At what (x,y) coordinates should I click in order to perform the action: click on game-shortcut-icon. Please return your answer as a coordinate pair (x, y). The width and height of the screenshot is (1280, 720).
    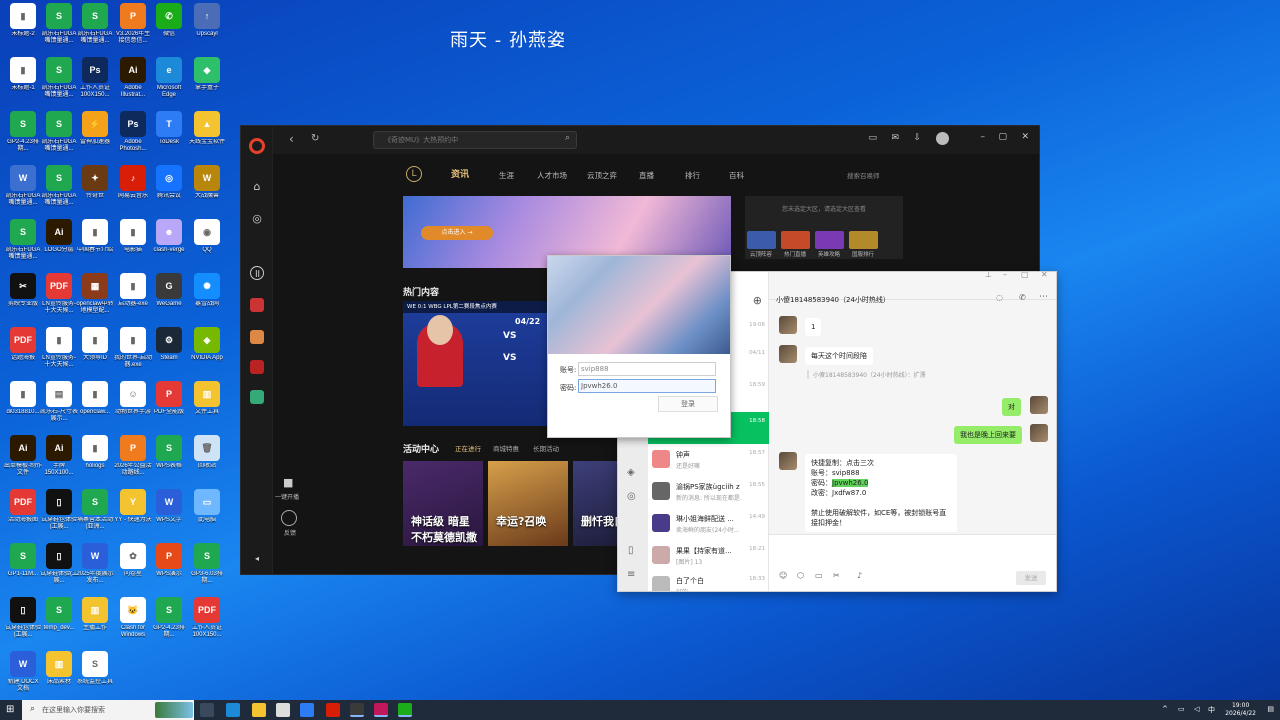
    Looking at the image, I should click on (257, 397).